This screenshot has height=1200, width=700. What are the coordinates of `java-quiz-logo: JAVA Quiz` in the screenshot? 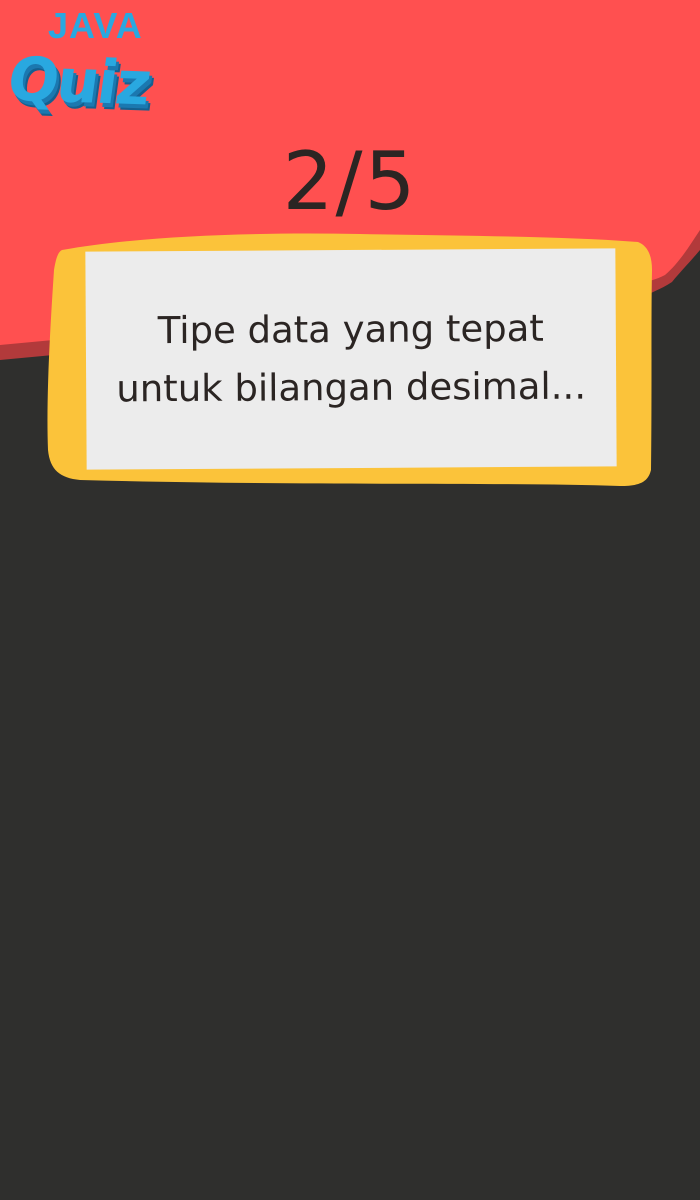 It's located at (90, 64).